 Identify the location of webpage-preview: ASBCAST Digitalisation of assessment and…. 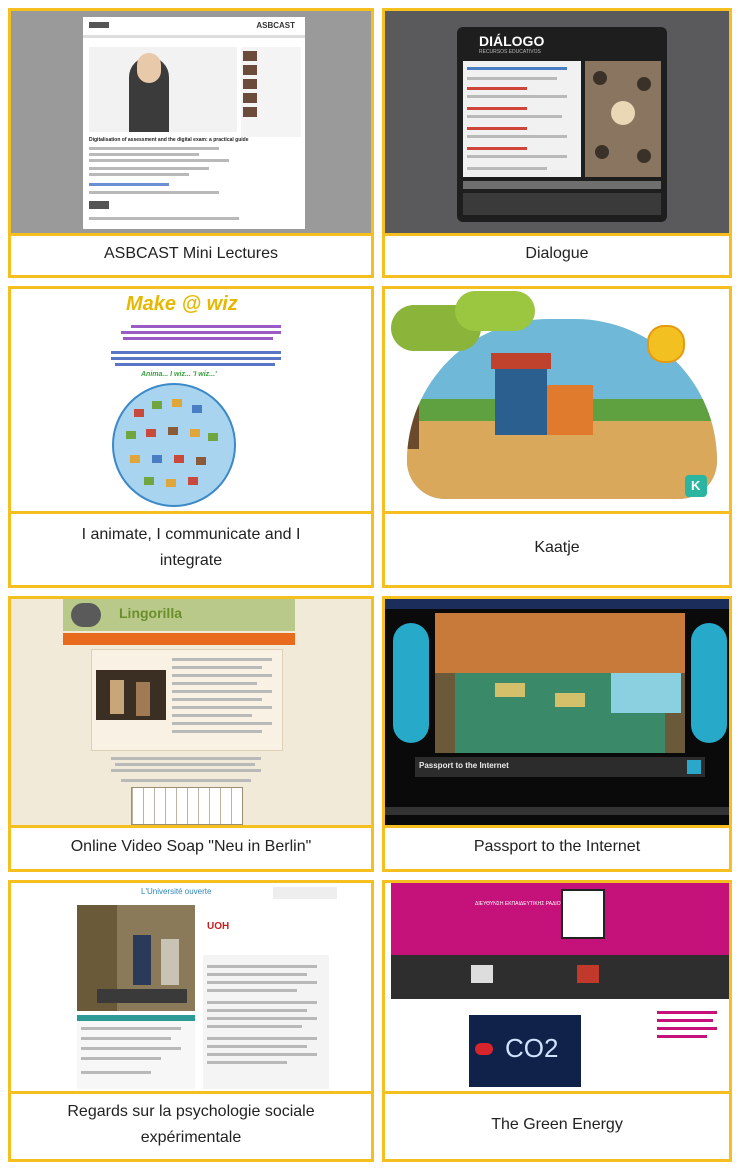
(194, 123).